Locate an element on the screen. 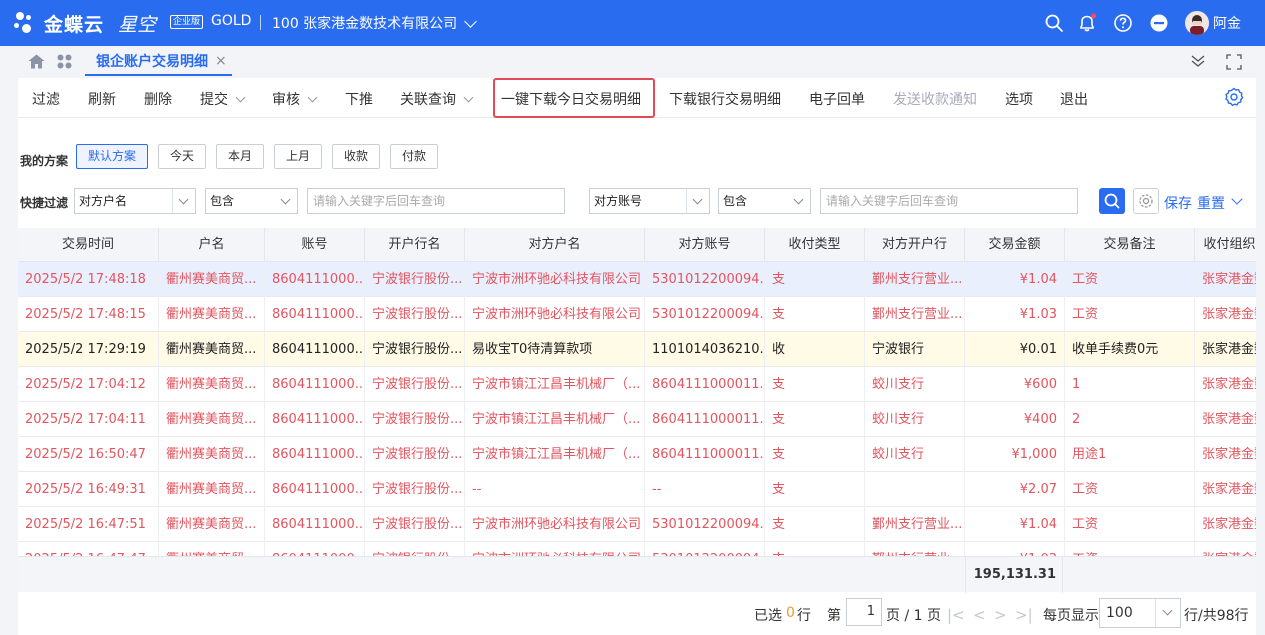 This screenshot has height=635, width=1265. user-name: 阿金 is located at coordinates (1227, 23).